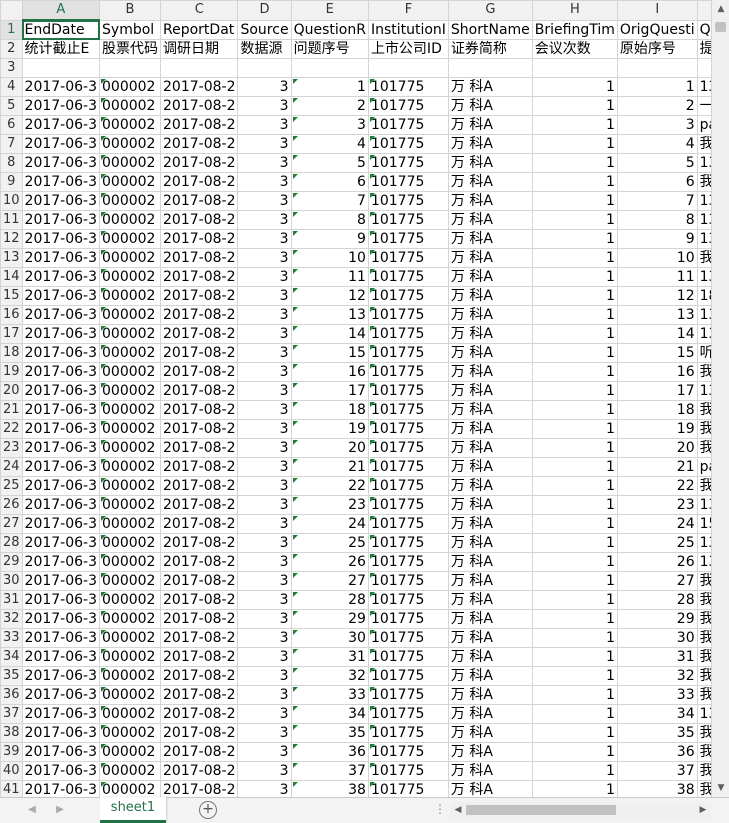 This screenshot has height=823, width=729. Describe the element at coordinates (199, 49) in the screenshot. I see `header-cell: 调研日期` at that location.